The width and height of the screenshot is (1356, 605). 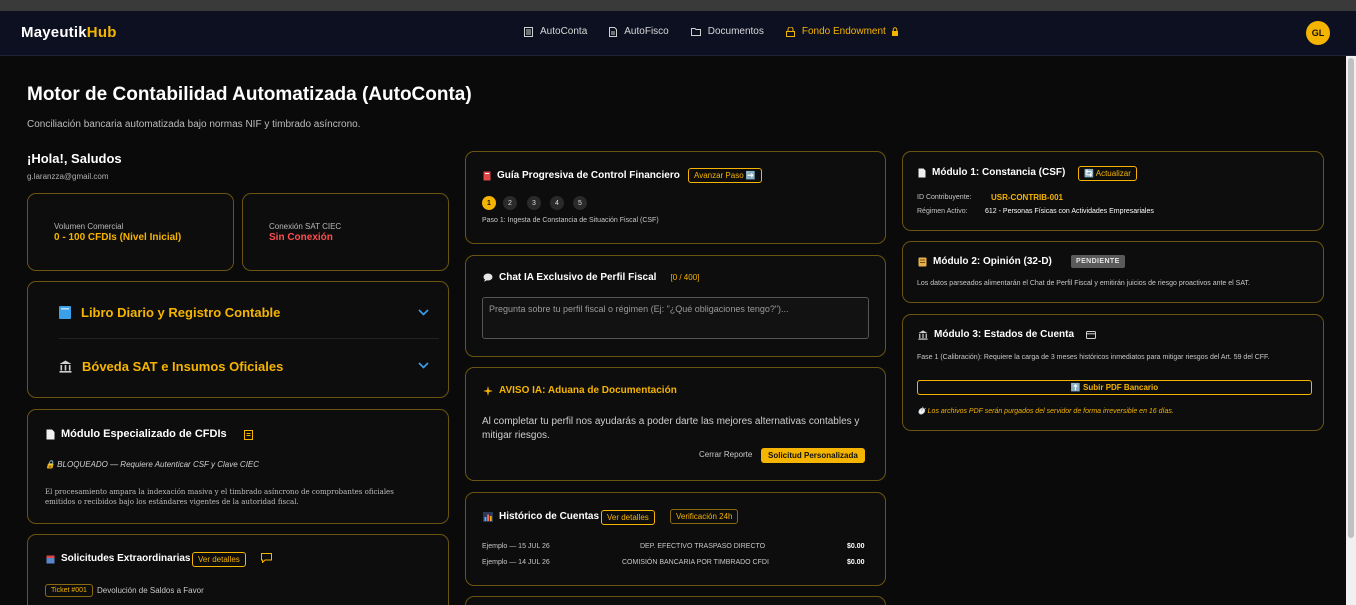 What do you see at coordinates (219, 559) in the screenshot?
I see `solicitudes-details-button: Ver detalles` at bounding box center [219, 559].